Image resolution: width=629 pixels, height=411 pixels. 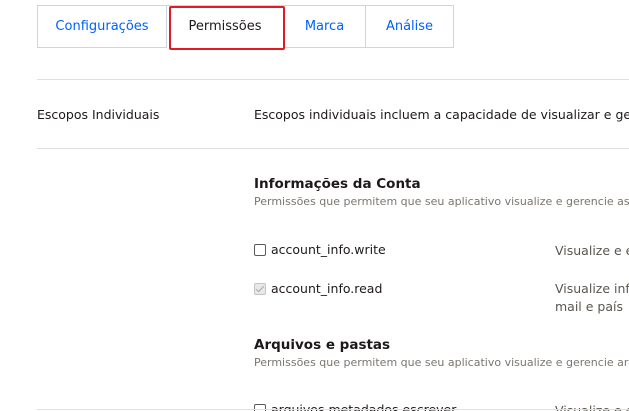 What do you see at coordinates (102, 26) in the screenshot?
I see `tab-configuracoes: Configurações` at bounding box center [102, 26].